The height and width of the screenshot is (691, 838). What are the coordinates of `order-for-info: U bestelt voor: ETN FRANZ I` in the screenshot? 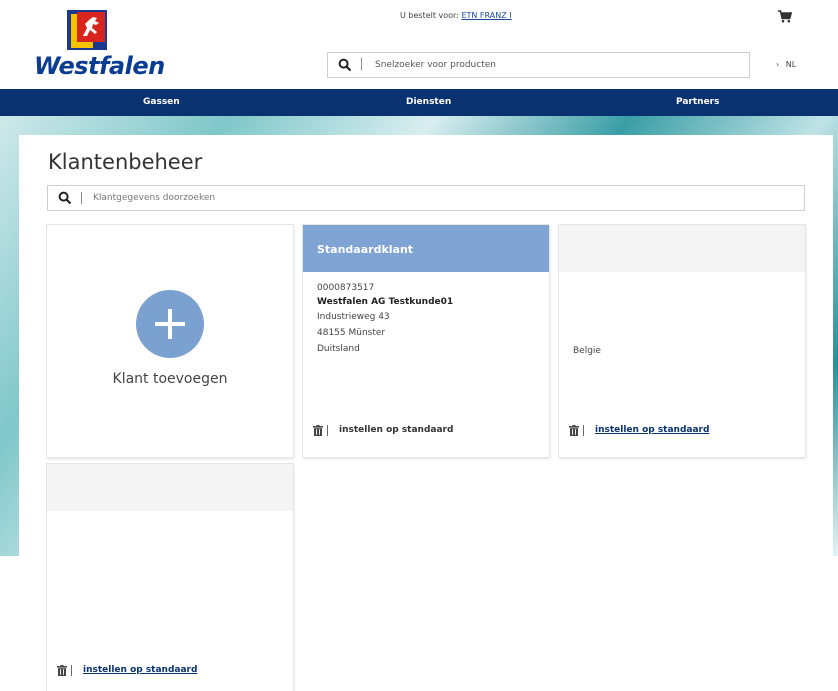 It's located at (456, 15).